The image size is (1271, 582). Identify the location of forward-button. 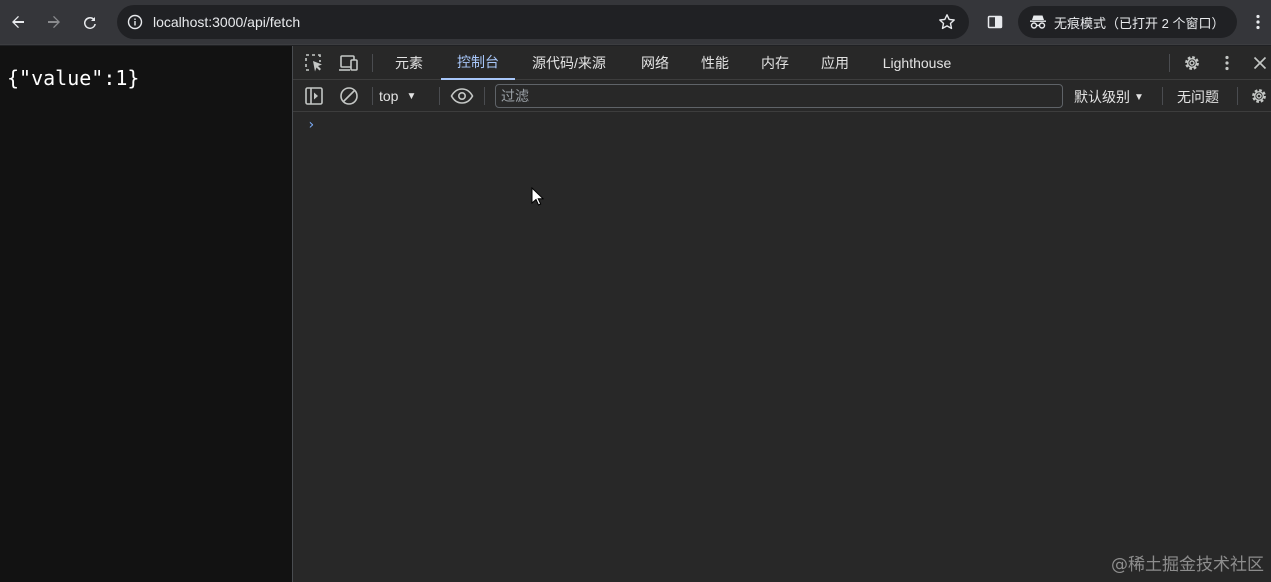
(54, 22).